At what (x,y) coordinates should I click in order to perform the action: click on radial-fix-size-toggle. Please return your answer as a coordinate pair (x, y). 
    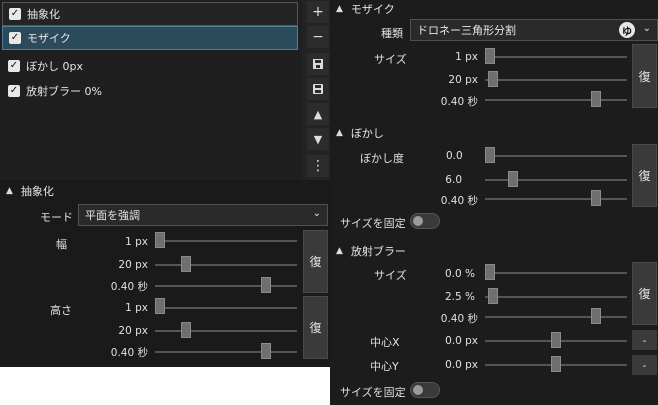
    Looking at the image, I should click on (425, 390).